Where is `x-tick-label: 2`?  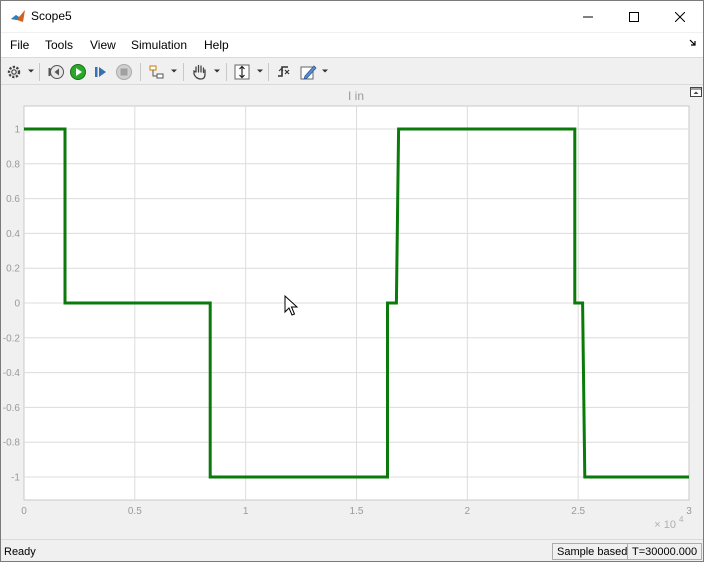 x-tick-label: 2 is located at coordinates (468, 511).